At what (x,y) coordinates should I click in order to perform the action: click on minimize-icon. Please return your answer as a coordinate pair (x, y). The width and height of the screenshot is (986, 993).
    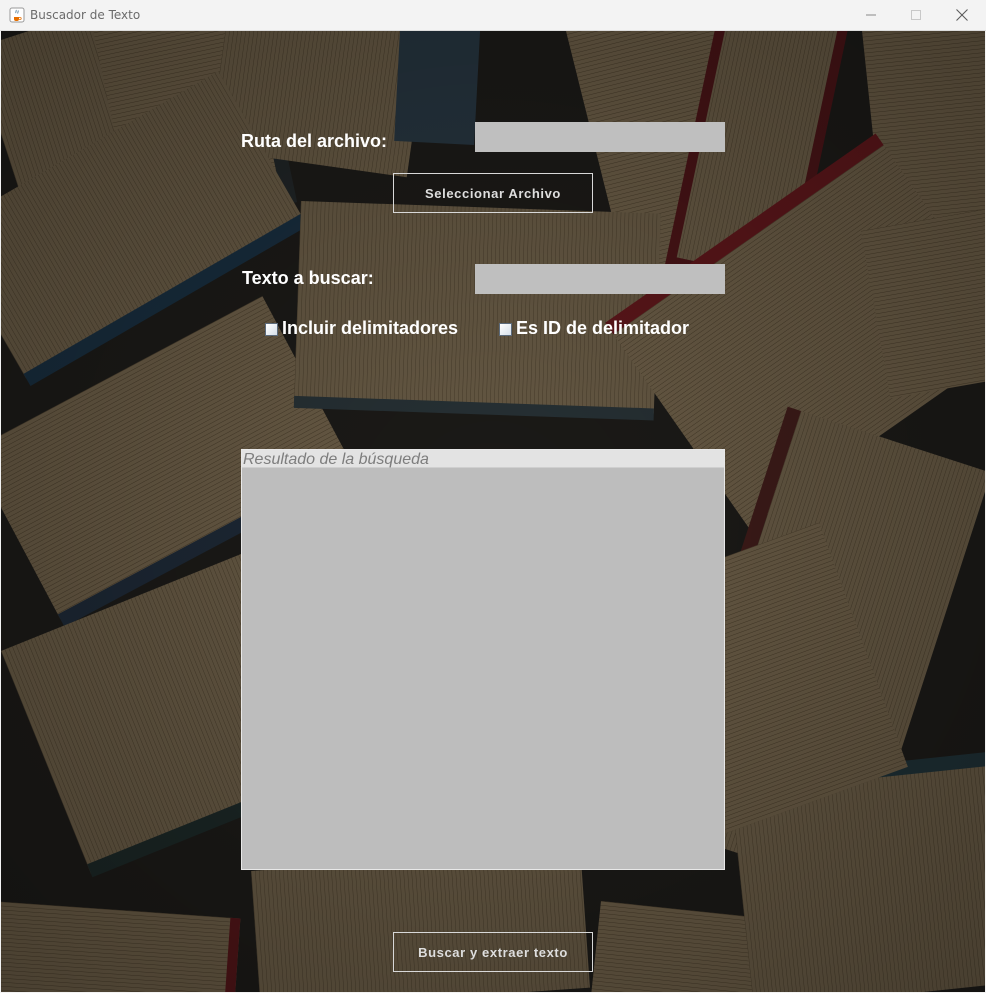
    Looking at the image, I should click on (871, 15).